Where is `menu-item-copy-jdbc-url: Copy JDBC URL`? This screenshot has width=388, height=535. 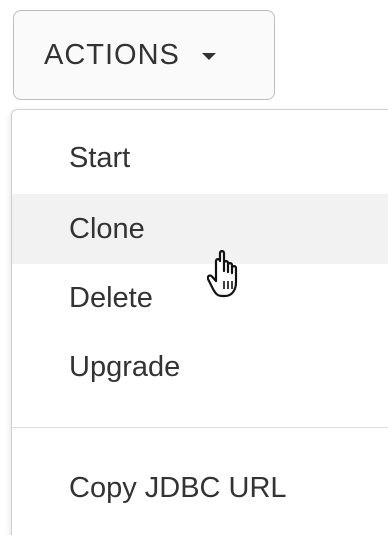
menu-item-copy-jdbc-url: Copy JDBC URL is located at coordinates (200, 488).